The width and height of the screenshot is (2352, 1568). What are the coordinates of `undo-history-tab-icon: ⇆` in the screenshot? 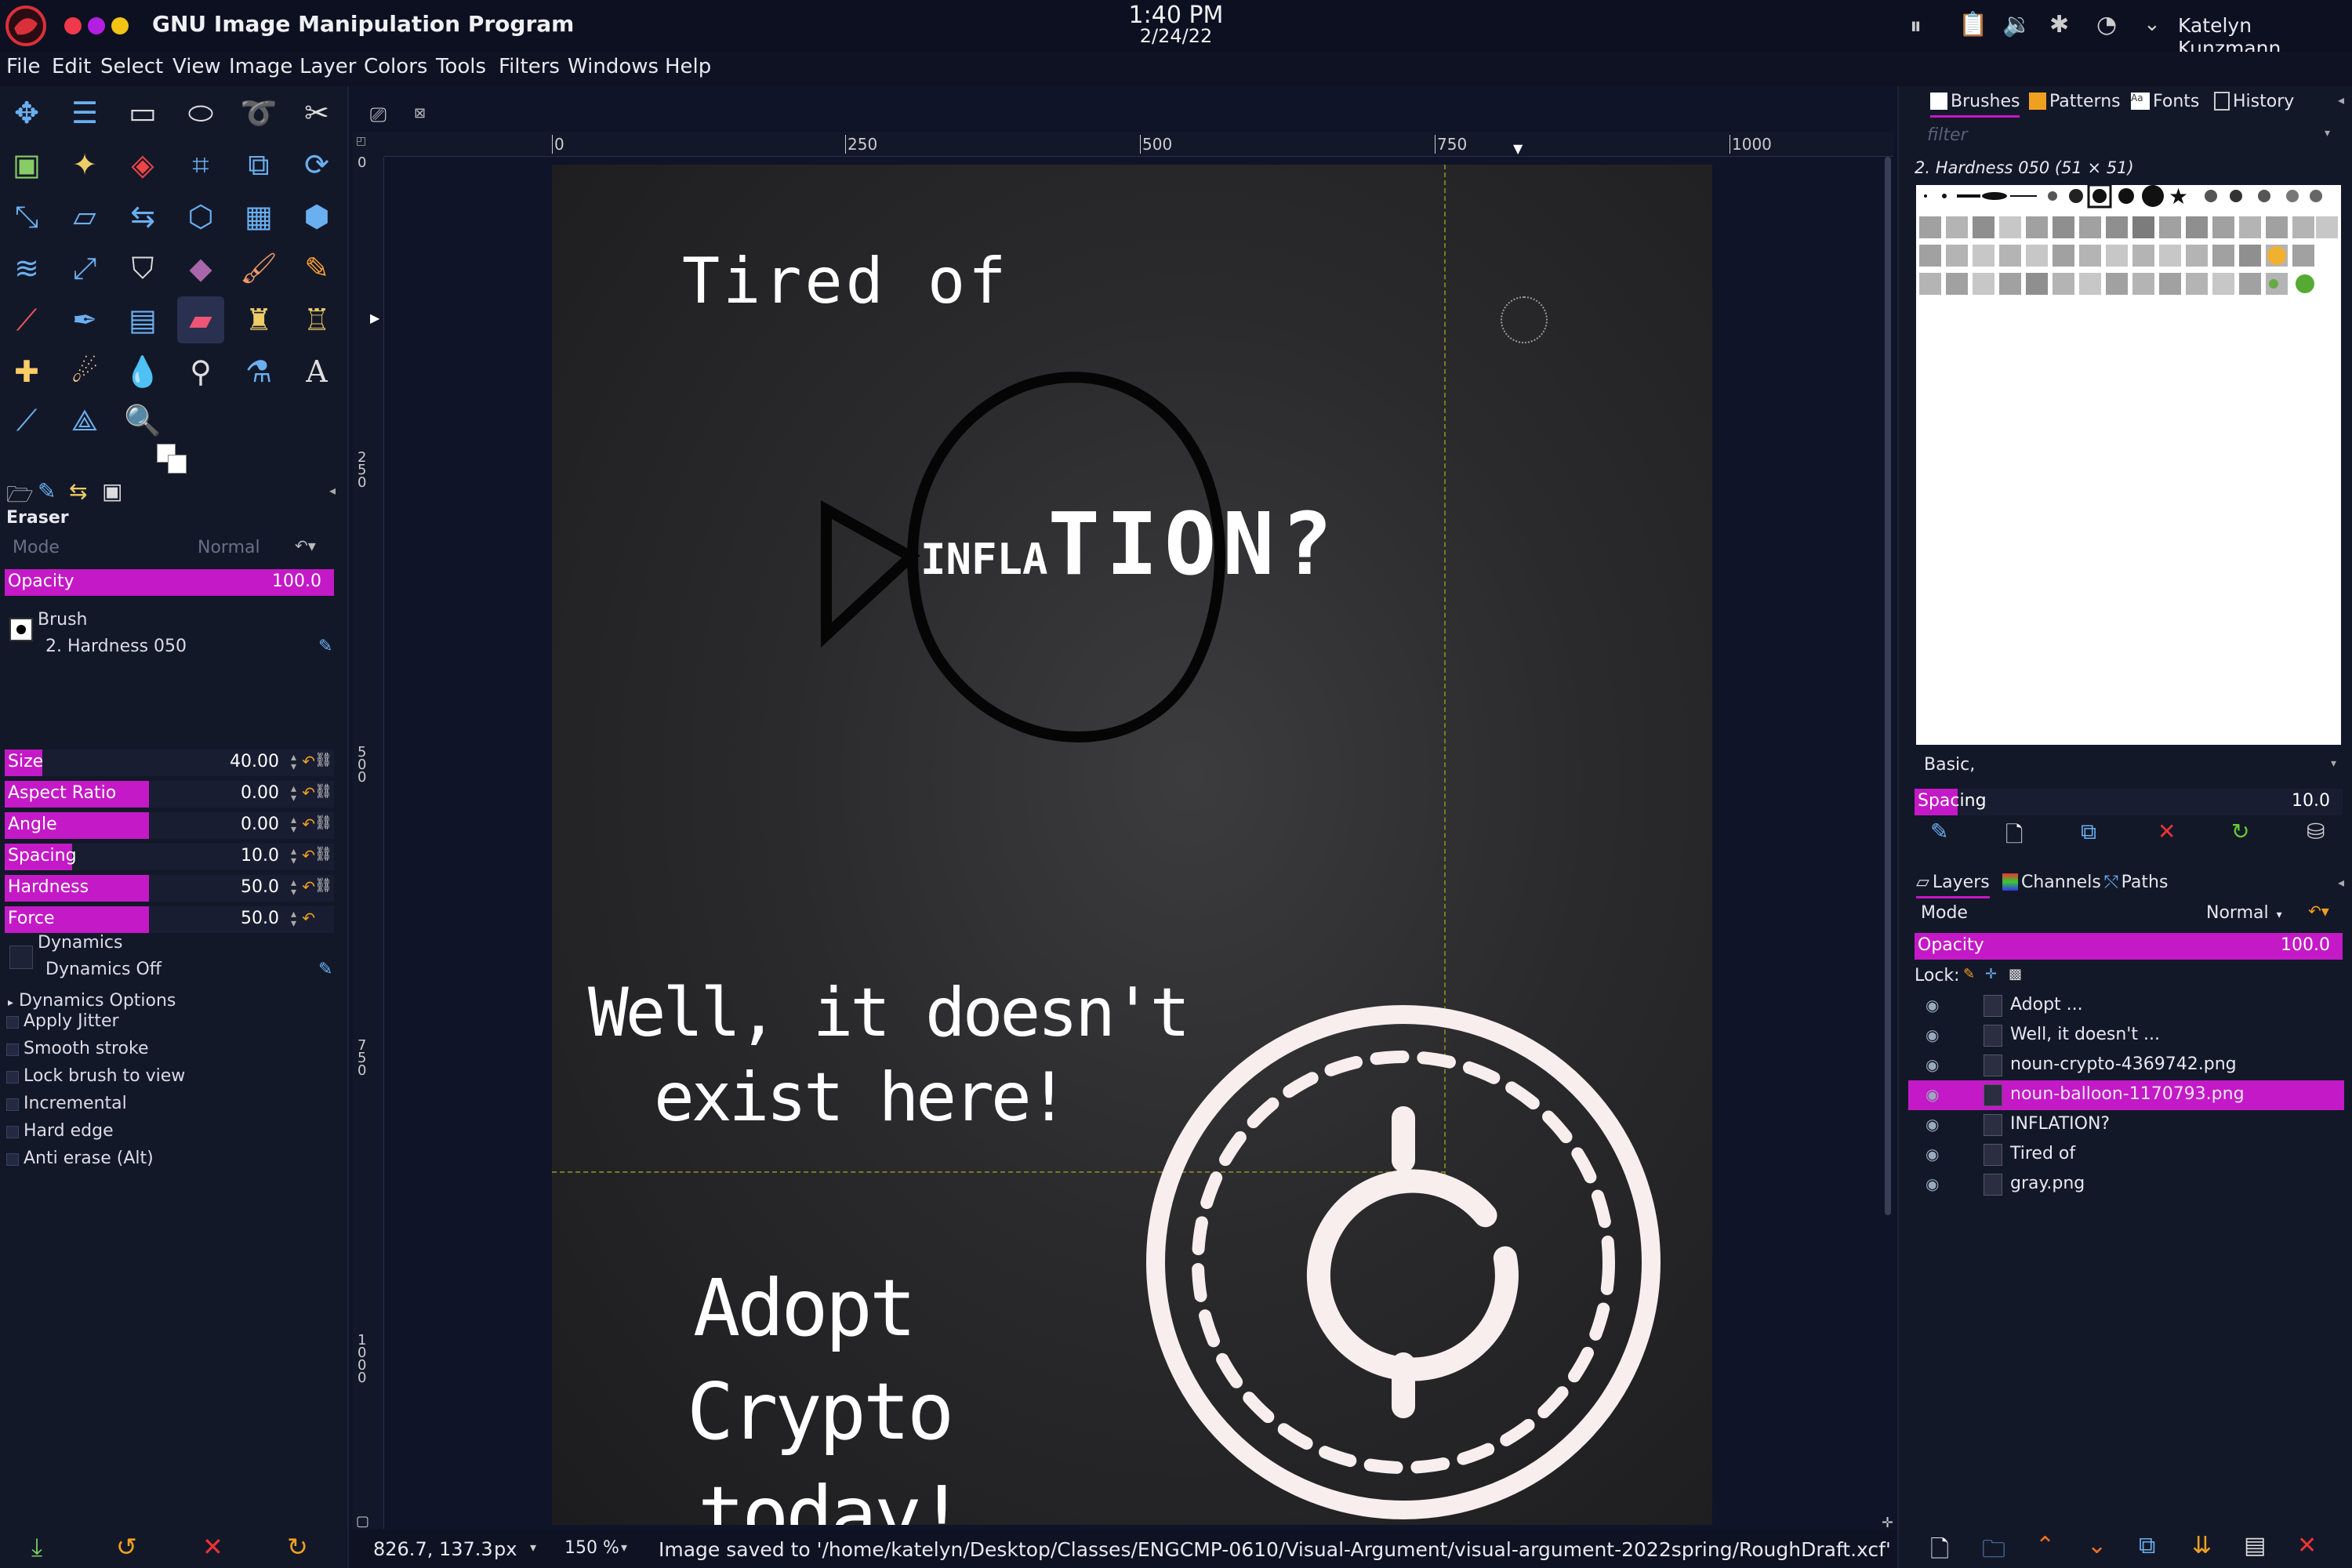 It's located at (78, 491).